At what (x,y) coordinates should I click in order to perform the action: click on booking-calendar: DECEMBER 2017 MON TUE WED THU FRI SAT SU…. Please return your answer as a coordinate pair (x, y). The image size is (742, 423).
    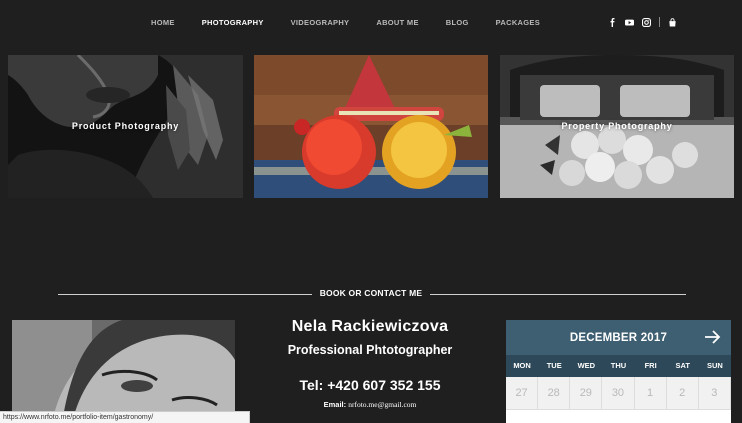
    Looking at the image, I should click on (618, 371).